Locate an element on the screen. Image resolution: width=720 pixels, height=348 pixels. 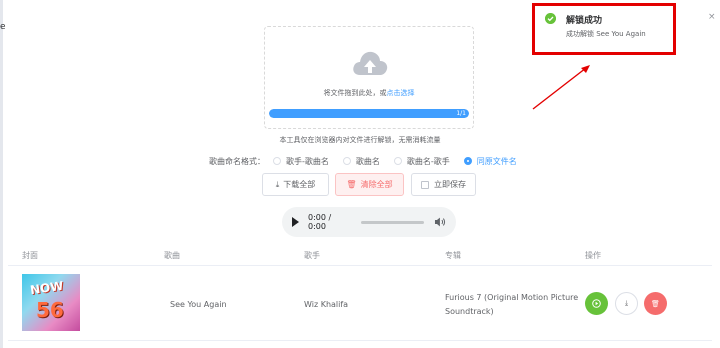
delete-button: 🗑 is located at coordinates (655, 303).